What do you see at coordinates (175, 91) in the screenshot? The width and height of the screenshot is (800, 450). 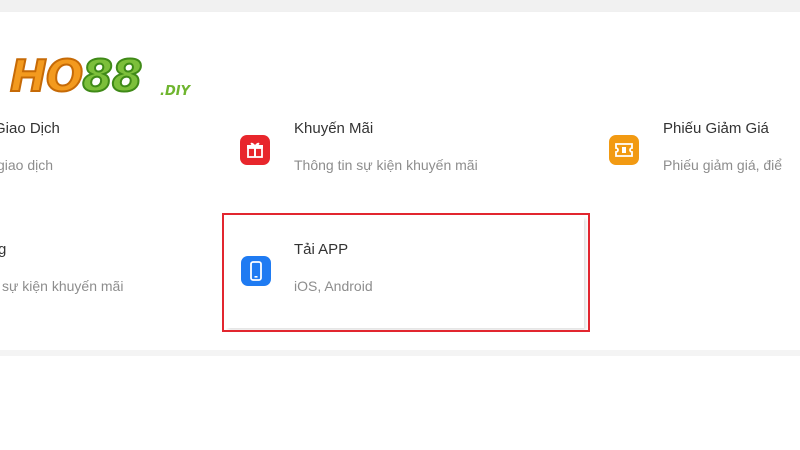 I see `logo-diy: .DIY` at bounding box center [175, 91].